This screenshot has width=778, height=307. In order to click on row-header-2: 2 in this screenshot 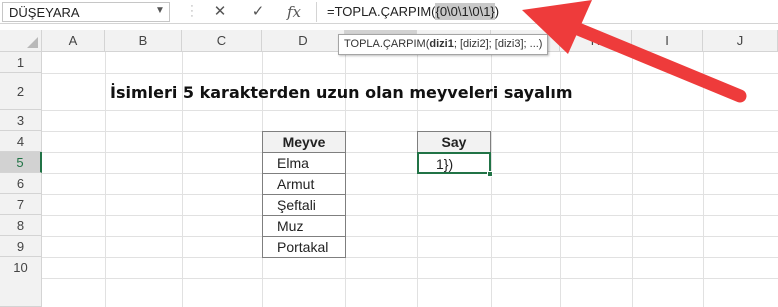, I will do `click(21, 91)`.